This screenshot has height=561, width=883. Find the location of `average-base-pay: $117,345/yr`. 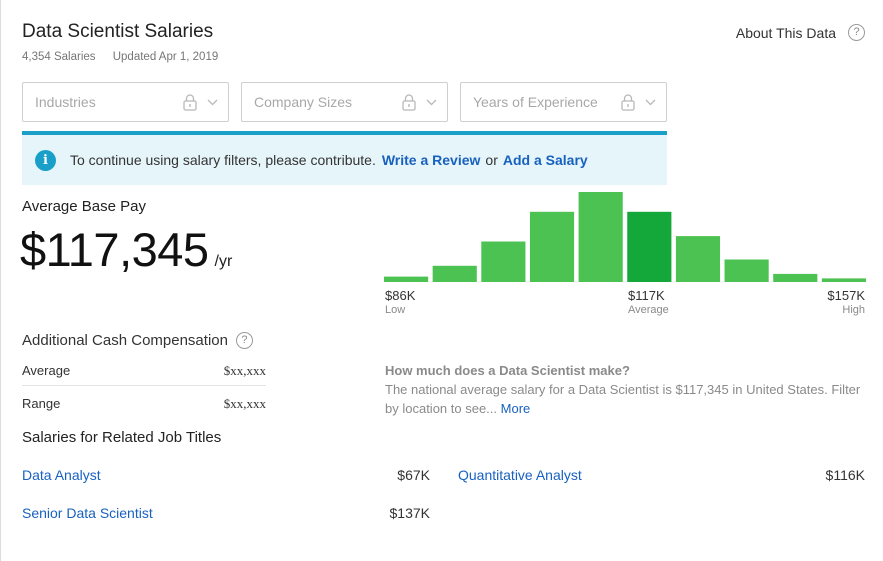

average-base-pay: $117,345/yr is located at coordinates (126, 249).